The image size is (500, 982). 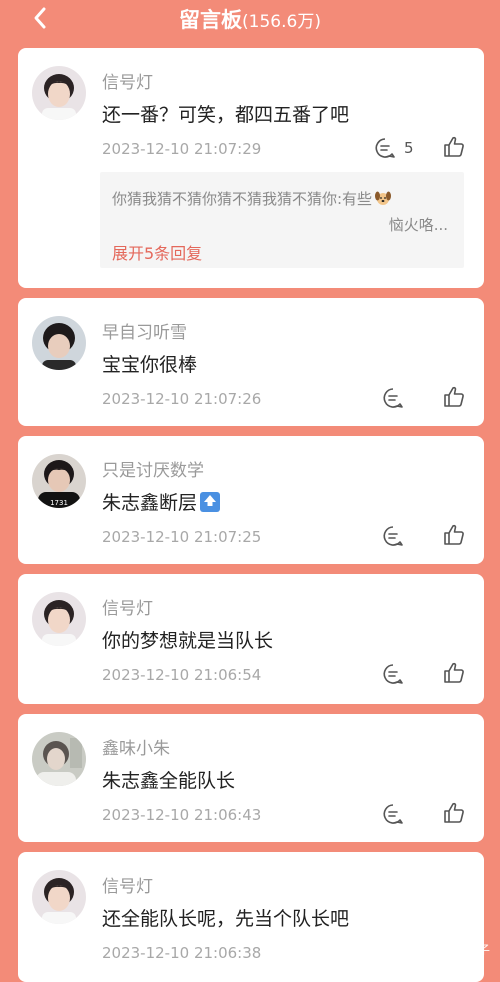 What do you see at coordinates (242, 199) in the screenshot?
I see `reply-text-line1: 你猜我猜不猜你猜不猜我猜不猜你:有些` at bounding box center [242, 199].